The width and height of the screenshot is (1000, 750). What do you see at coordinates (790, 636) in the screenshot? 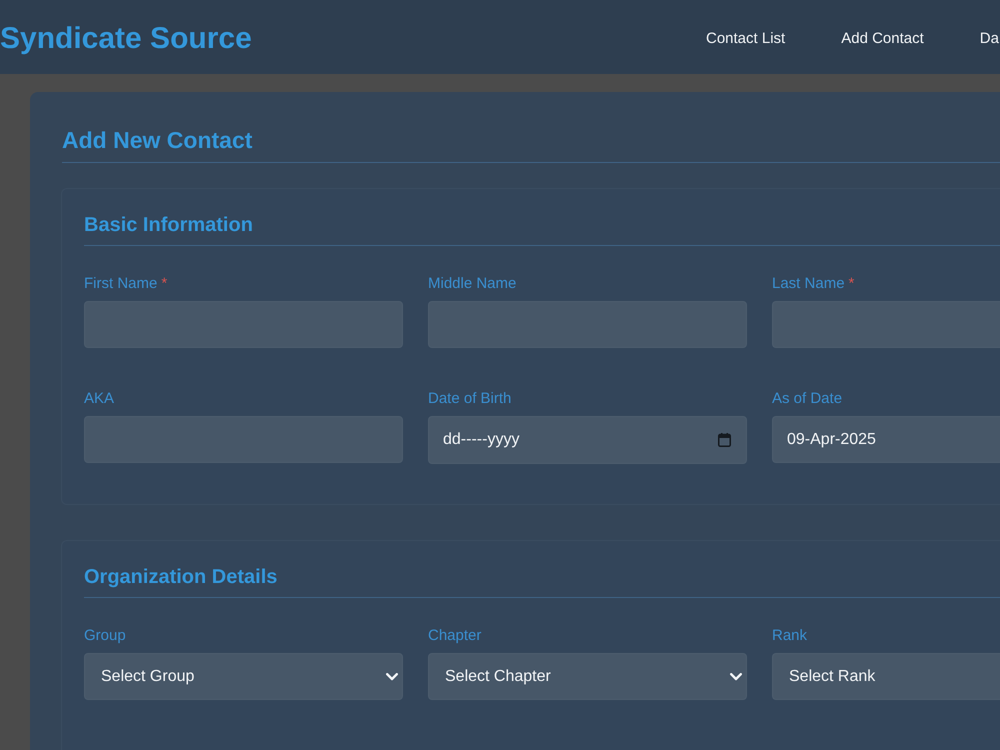
I see `field-label: Rank` at bounding box center [790, 636].